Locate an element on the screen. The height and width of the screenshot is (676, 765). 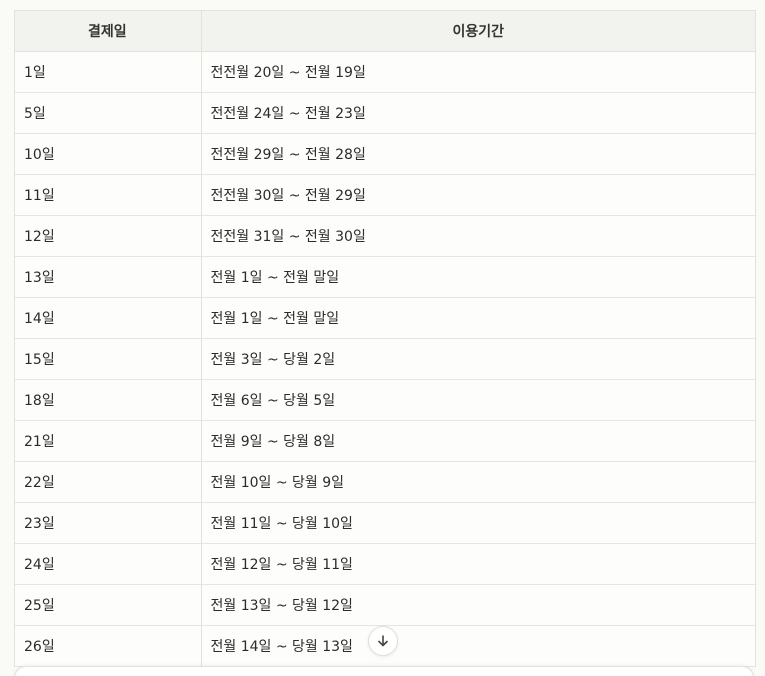
usage-period-cell: 전전월 29일 ~ 전월 28일 is located at coordinates (477, 154).